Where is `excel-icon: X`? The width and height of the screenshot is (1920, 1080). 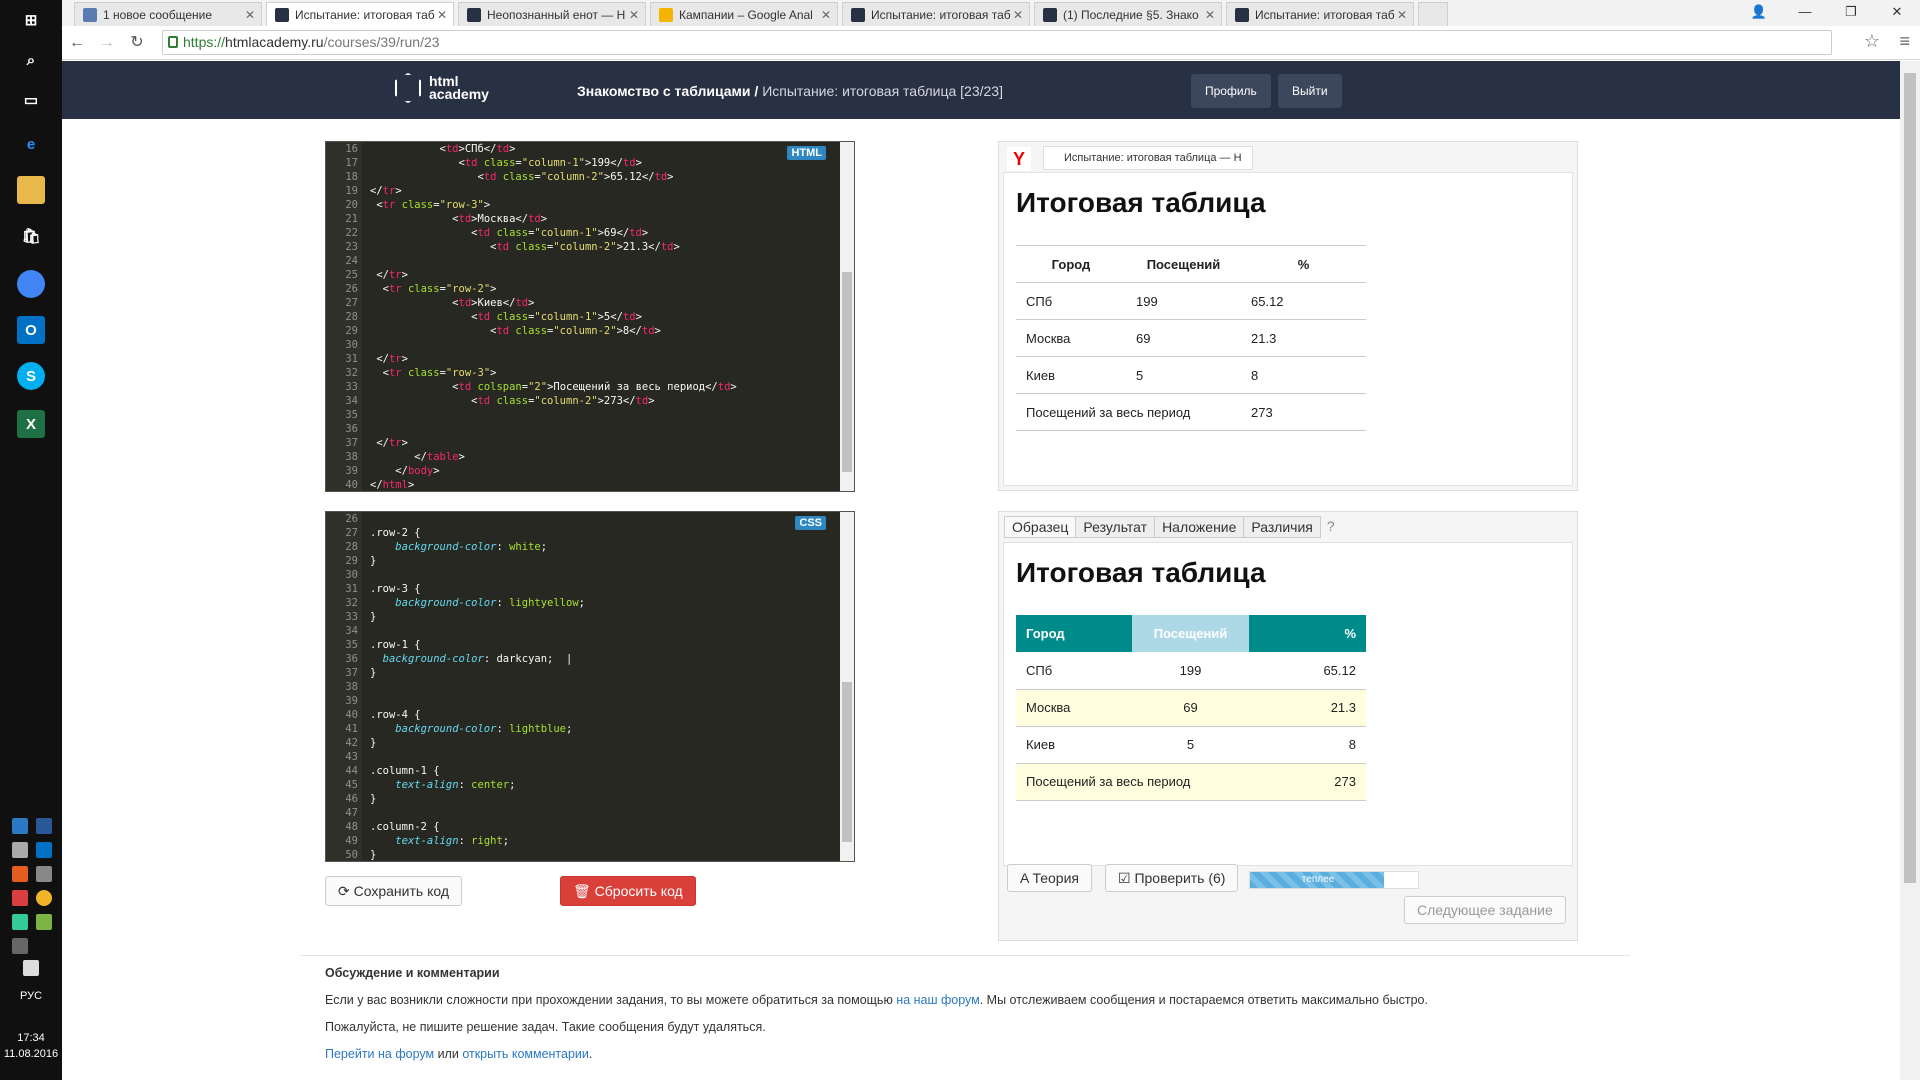 excel-icon: X is located at coordinates (31, 424).